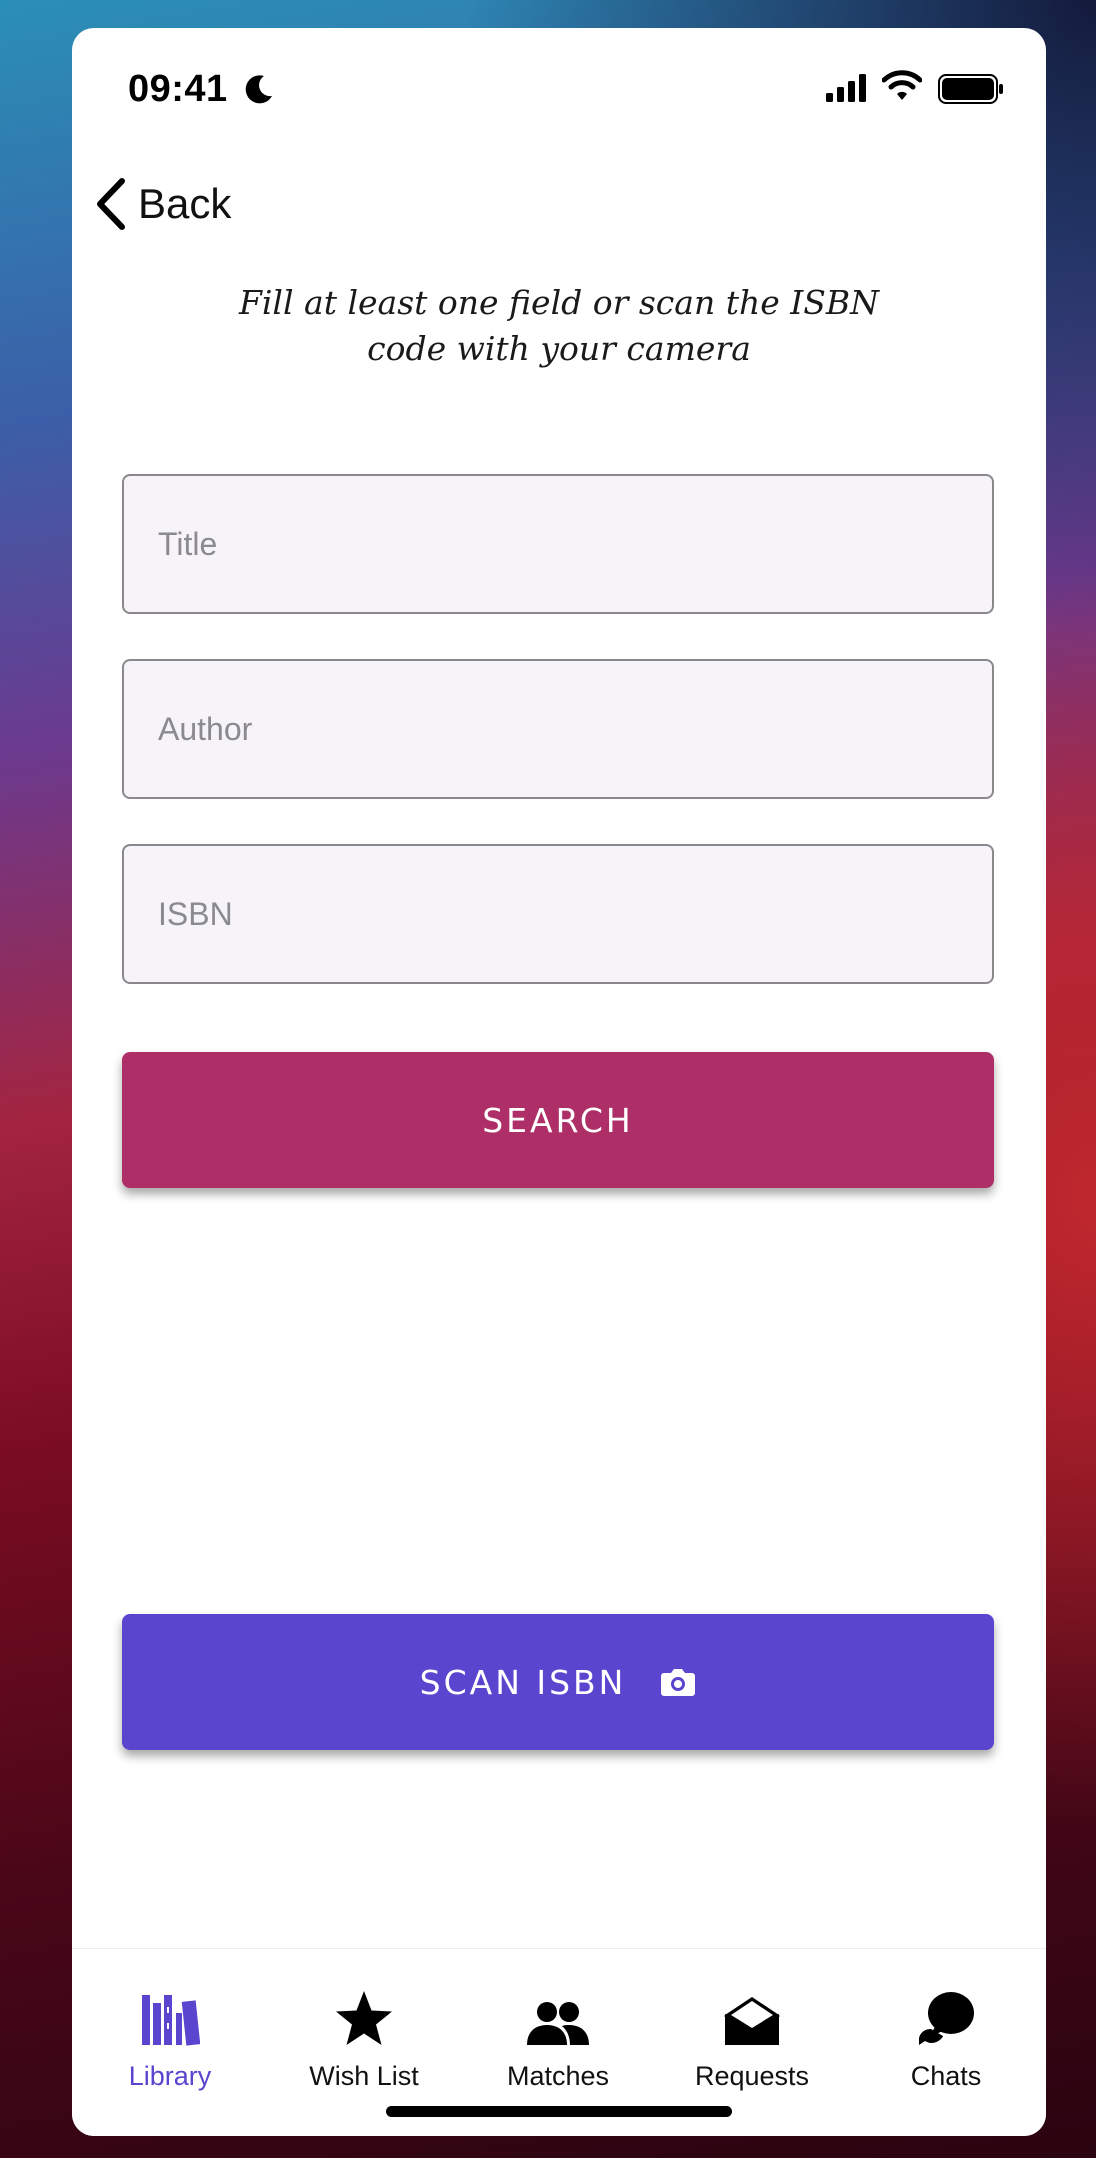 The image size is (1096, 2158). What do you see at coordinates (970, 89) in the screenshot?
I see `battery-icon` at bounding box center [970, 89].